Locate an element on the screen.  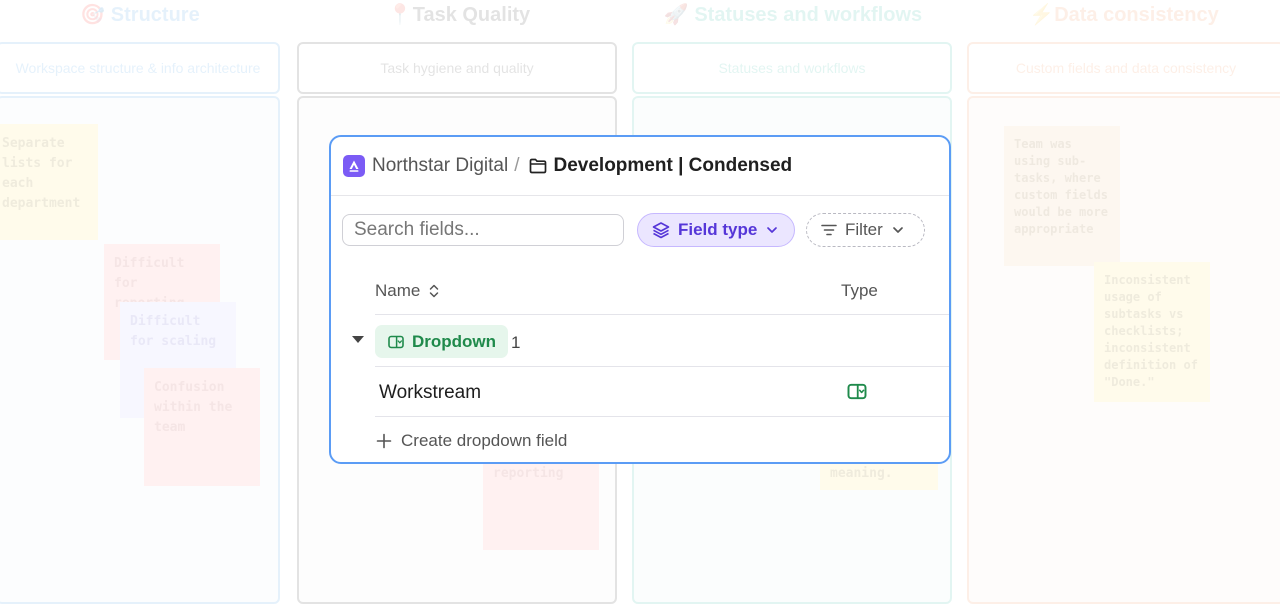
column-header-name-label: Name is located at coordinates (398, 290).